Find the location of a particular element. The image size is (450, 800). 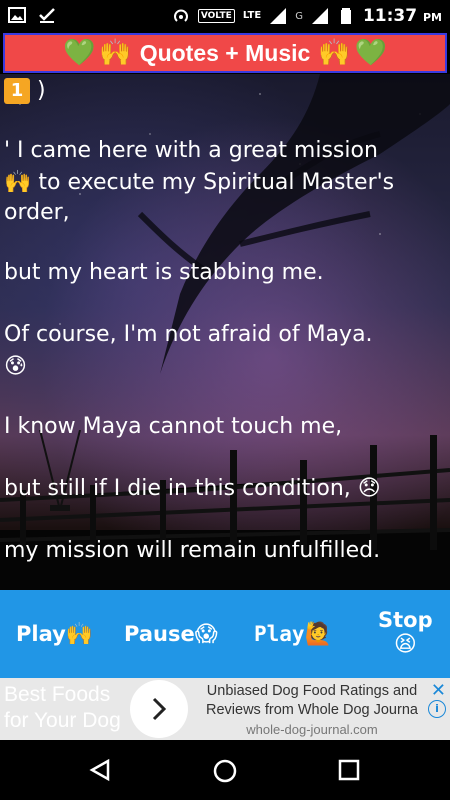

screaming-face-icon: 😱 is located at coordinates (206, 634).